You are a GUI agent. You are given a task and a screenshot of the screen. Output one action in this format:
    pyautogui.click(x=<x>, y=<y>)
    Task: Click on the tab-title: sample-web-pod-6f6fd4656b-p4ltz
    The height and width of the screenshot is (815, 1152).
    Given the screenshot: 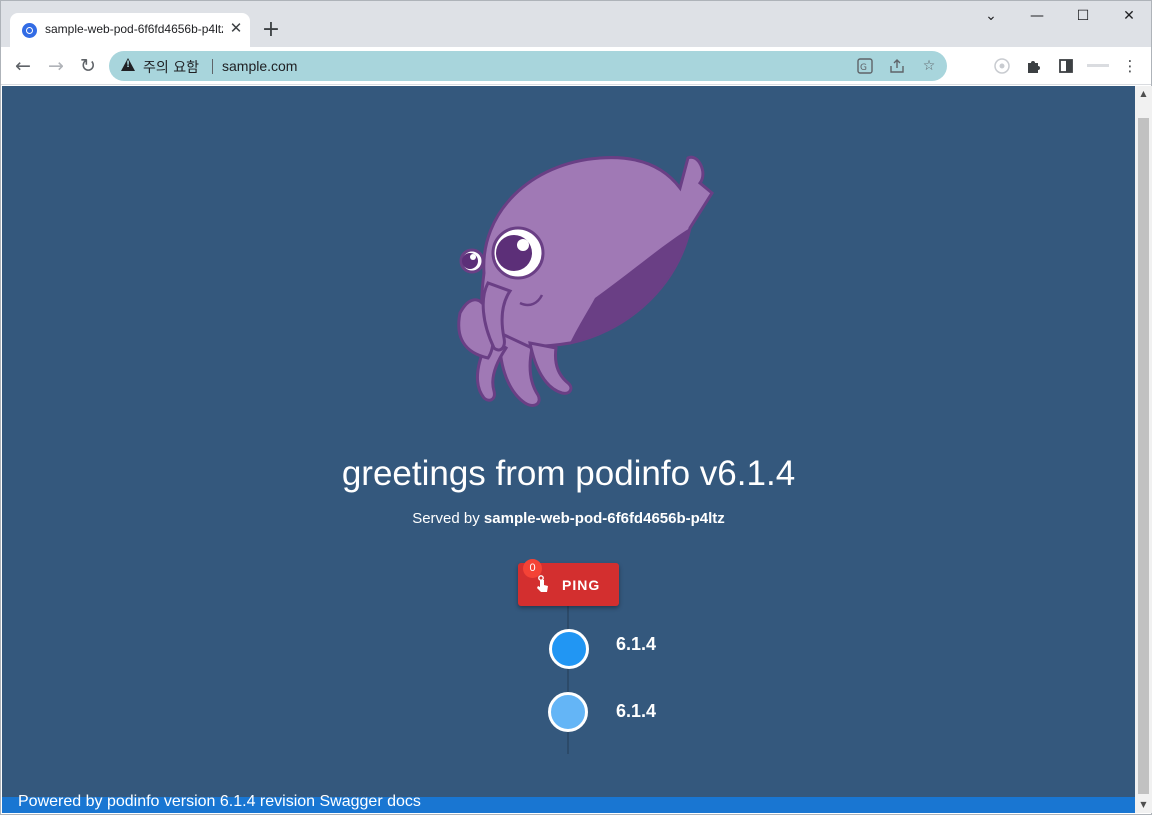 What is the action you would take?
    pyautogui.click(x=134, y=29)
    